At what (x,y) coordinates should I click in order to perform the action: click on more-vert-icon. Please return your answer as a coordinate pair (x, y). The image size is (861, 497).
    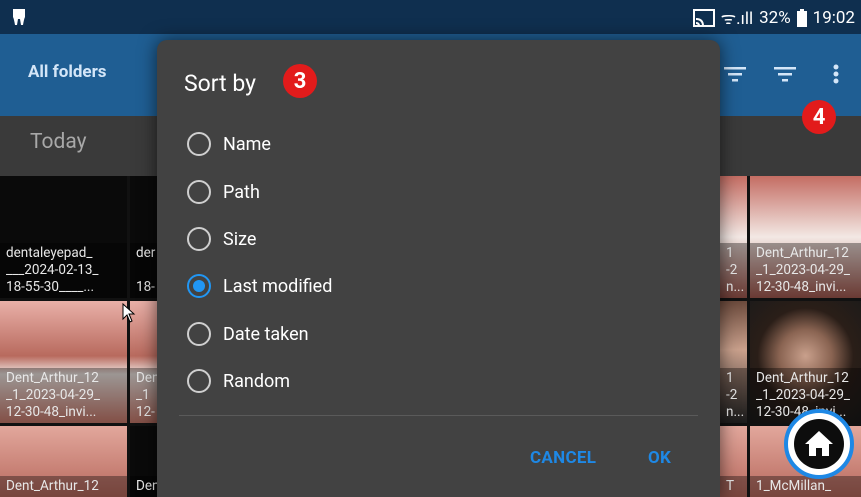
    Looking at the image, I should click on (836, 74).